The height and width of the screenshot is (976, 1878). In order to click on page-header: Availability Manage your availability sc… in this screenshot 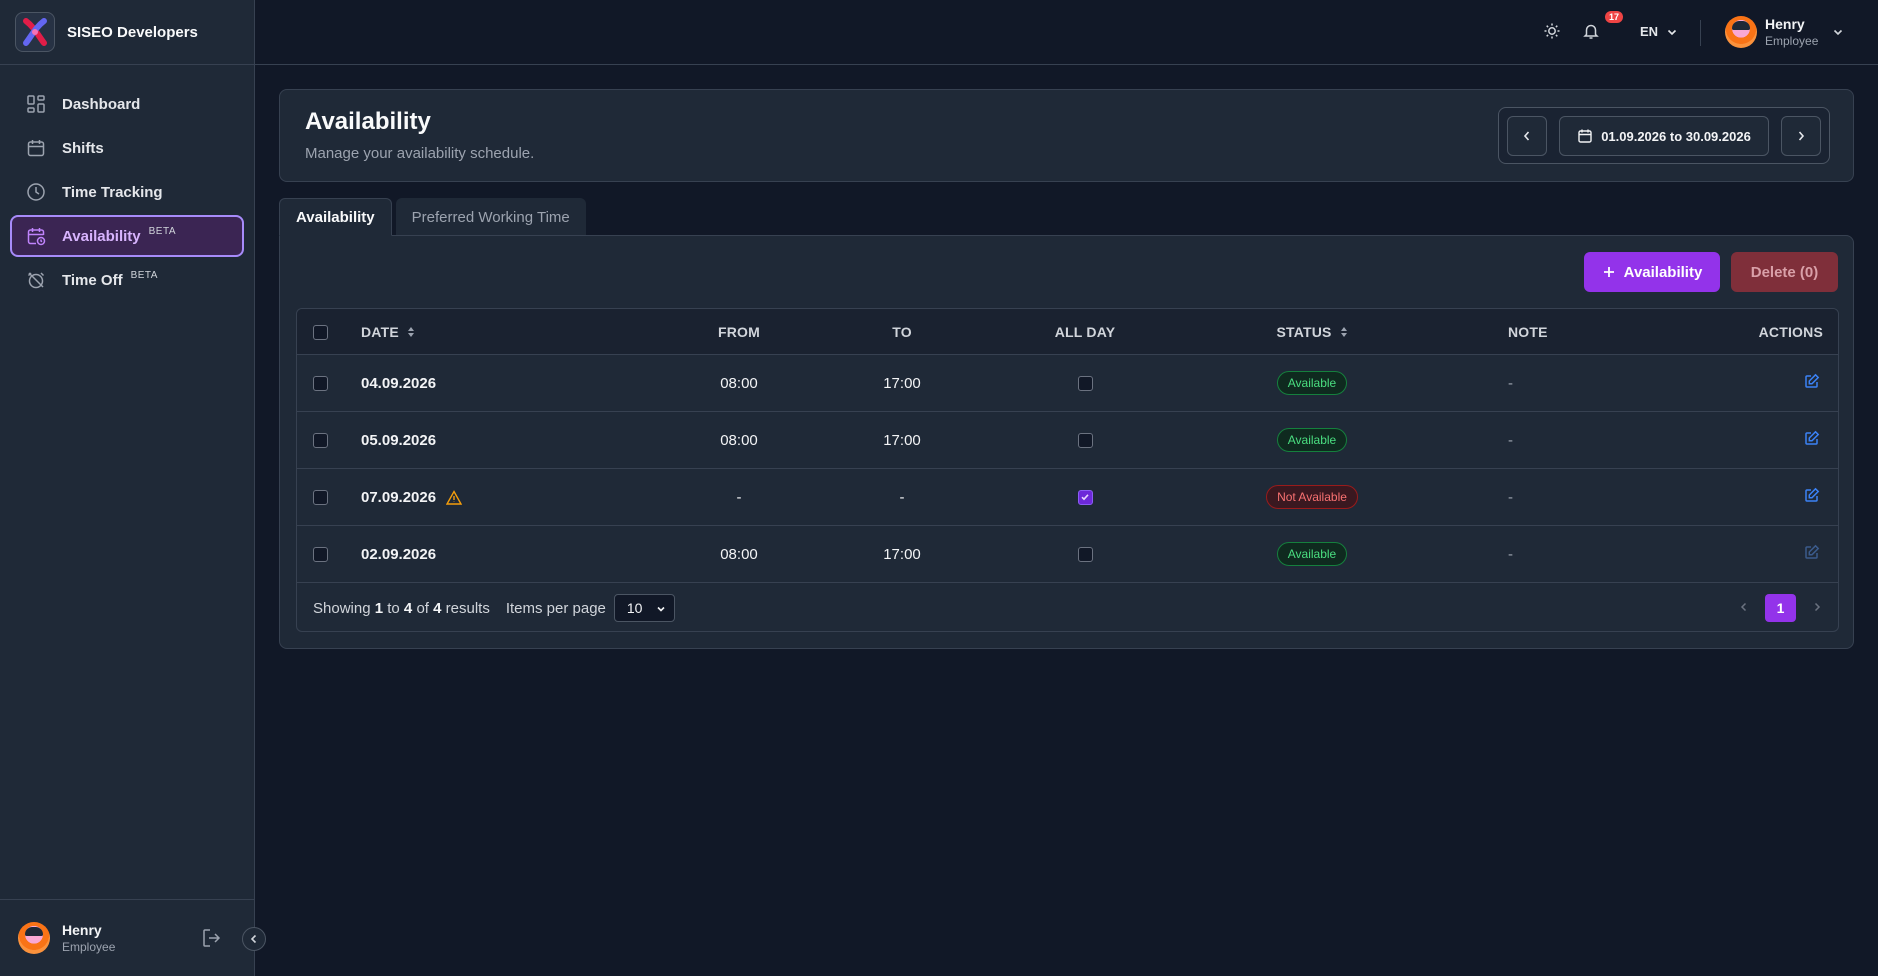, I will do `click(1066, 135)`.